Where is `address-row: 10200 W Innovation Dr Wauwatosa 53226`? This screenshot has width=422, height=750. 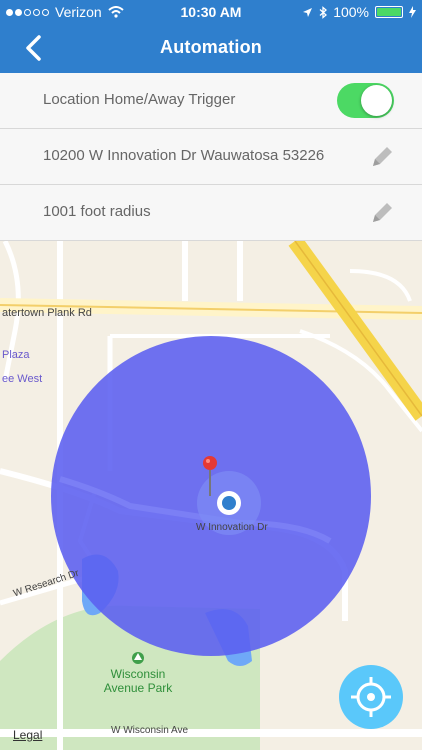
address-row: 10200 W Innovation Dr Wauwatosa 53226 is located at coordinates (211, 157).